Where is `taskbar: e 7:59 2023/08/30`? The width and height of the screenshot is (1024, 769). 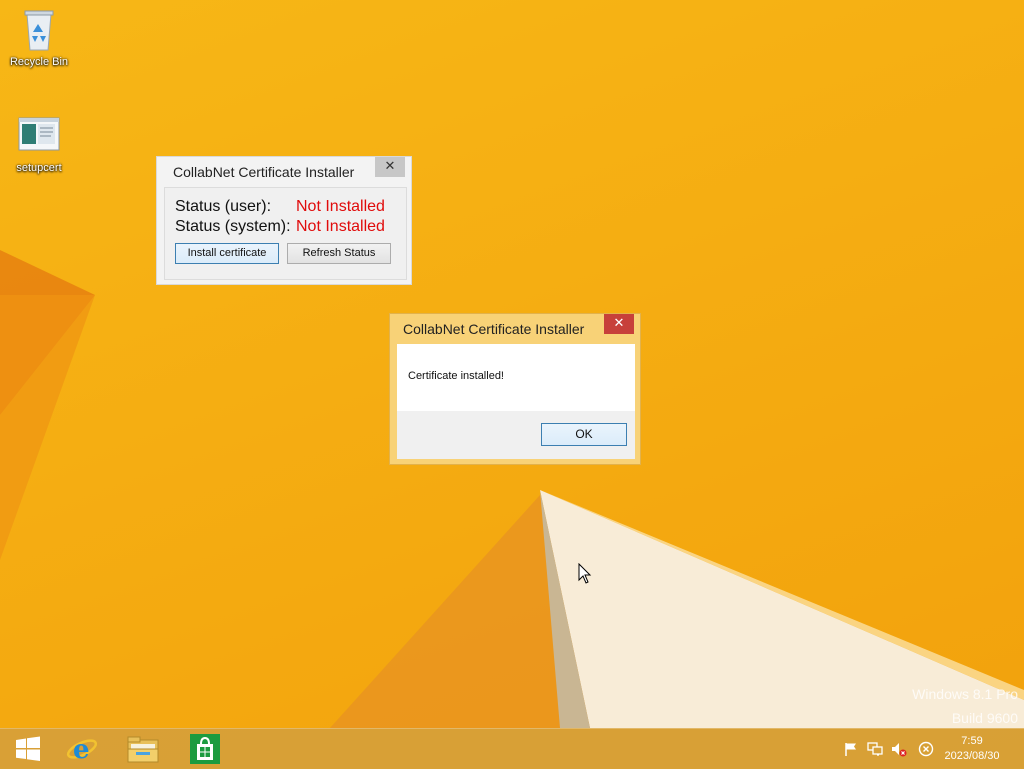
taskbar: e 7:59 2023/08/30 is located at coordinates (512, 748).